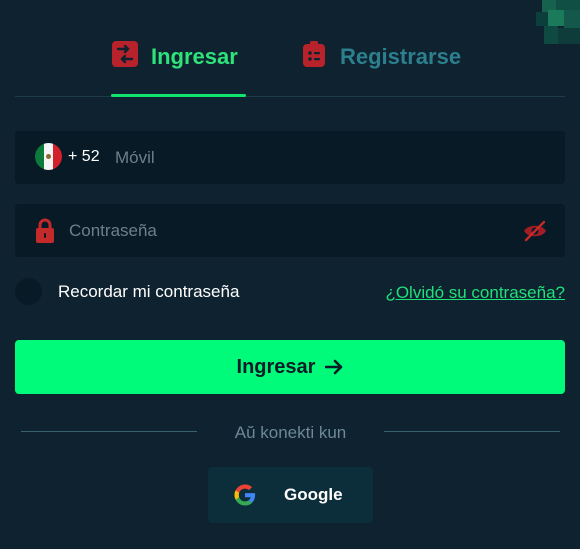 This screenshot has height=549, width=580. I want to click on password-field, so click(290, 230).